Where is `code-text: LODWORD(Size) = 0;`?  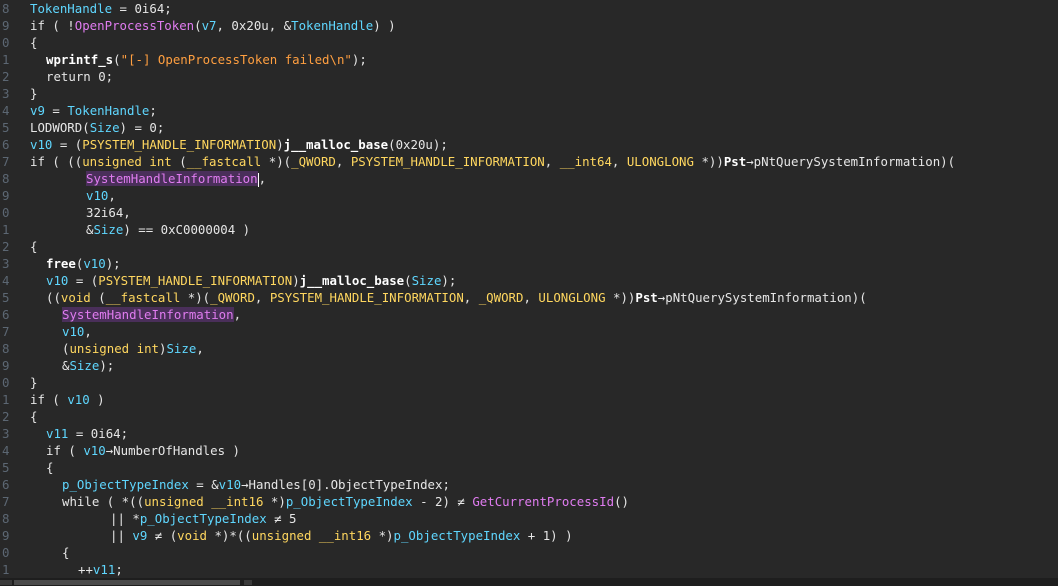
code-text: LODWORD(Size) = 0; is located at coordinates (97, 127).